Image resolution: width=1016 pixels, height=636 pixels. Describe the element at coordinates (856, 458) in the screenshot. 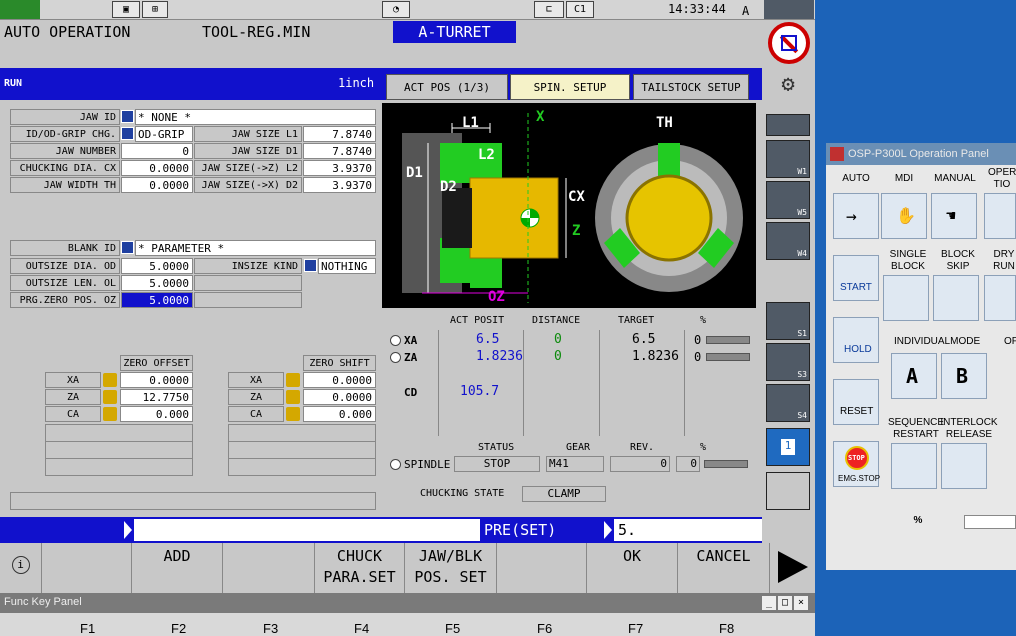

I see `stop-label: STOP` at that location.